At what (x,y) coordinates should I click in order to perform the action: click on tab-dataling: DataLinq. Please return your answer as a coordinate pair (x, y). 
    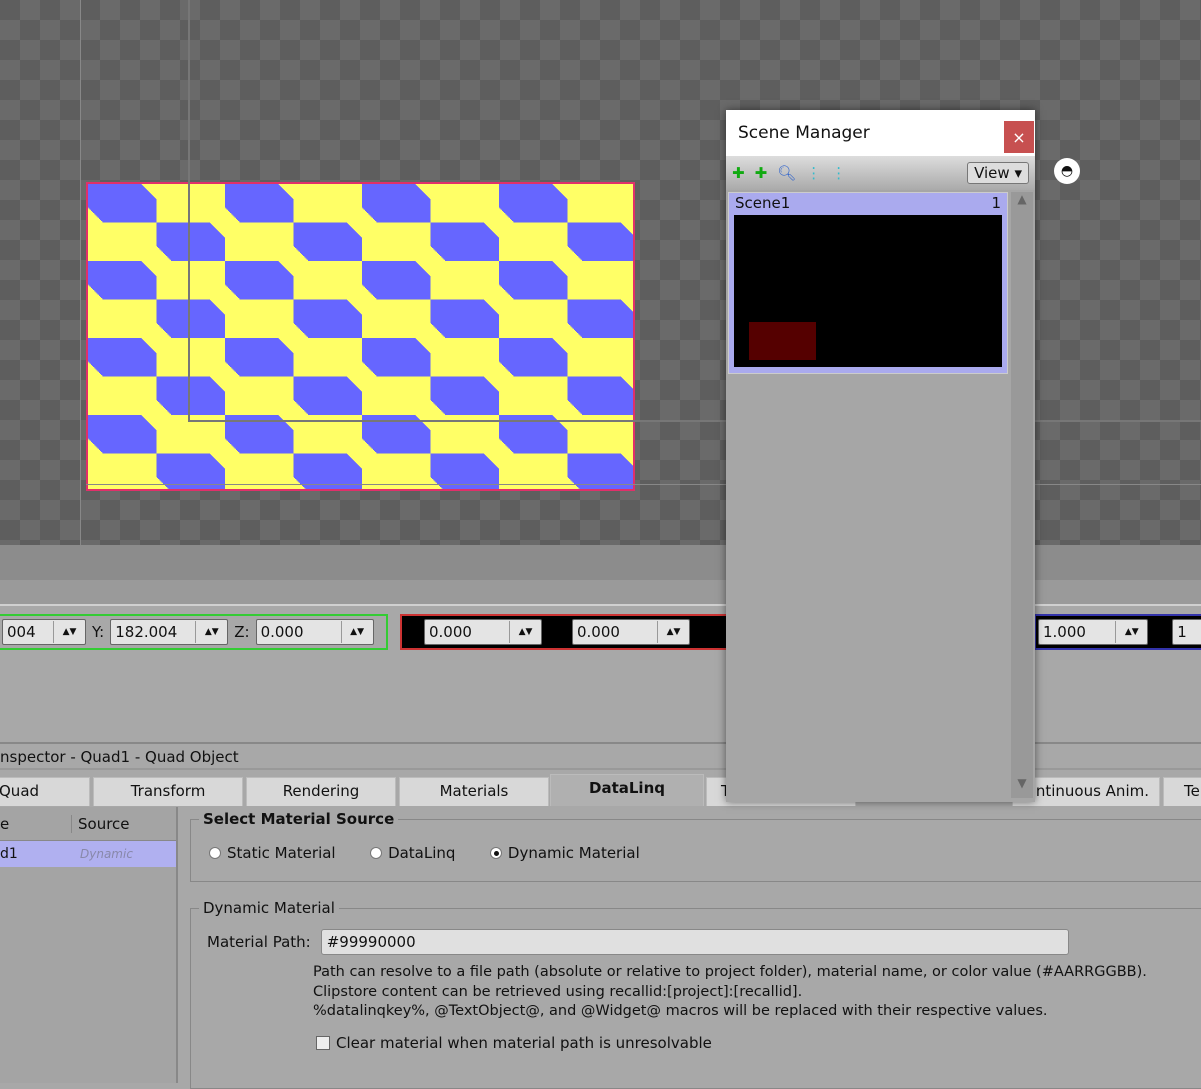
    Looking at the image, I should click on (627, 790).